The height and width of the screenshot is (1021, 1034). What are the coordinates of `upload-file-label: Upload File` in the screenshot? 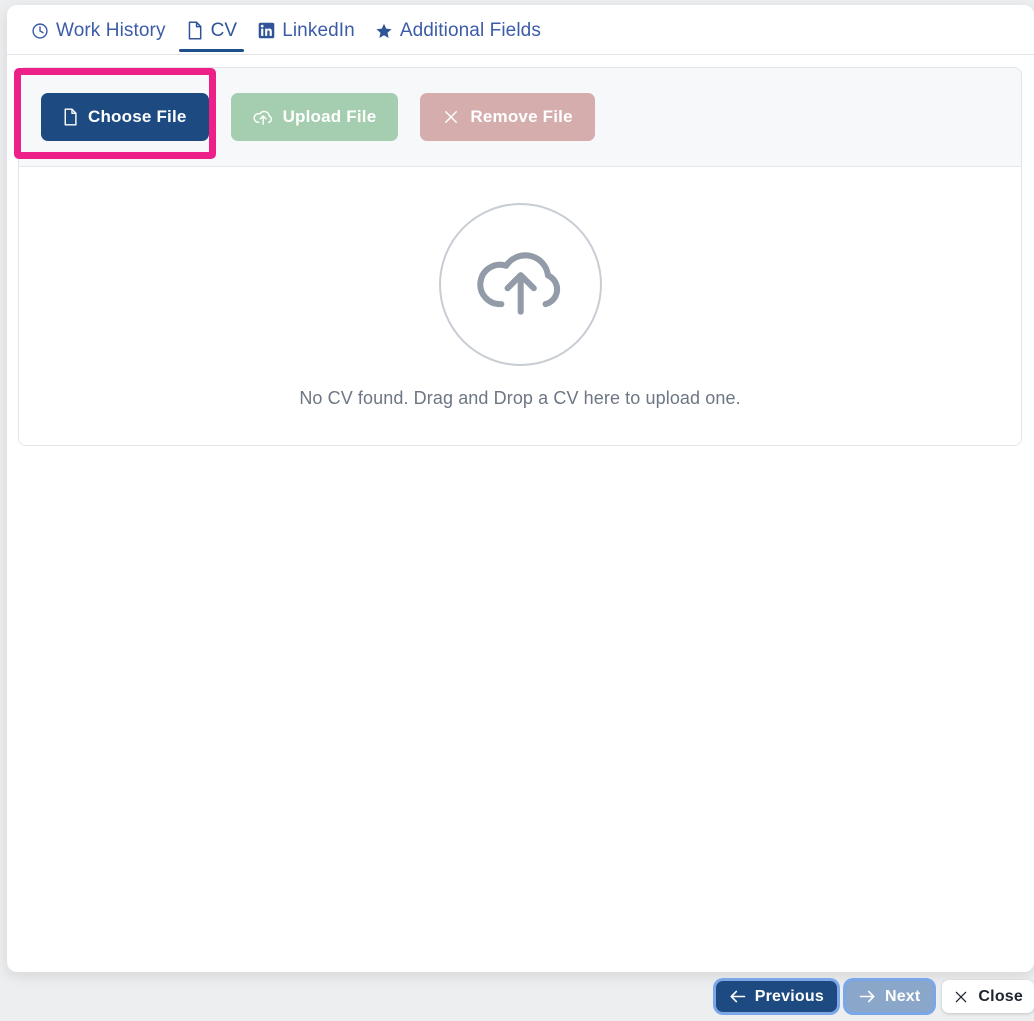 It's located at (329, 116).